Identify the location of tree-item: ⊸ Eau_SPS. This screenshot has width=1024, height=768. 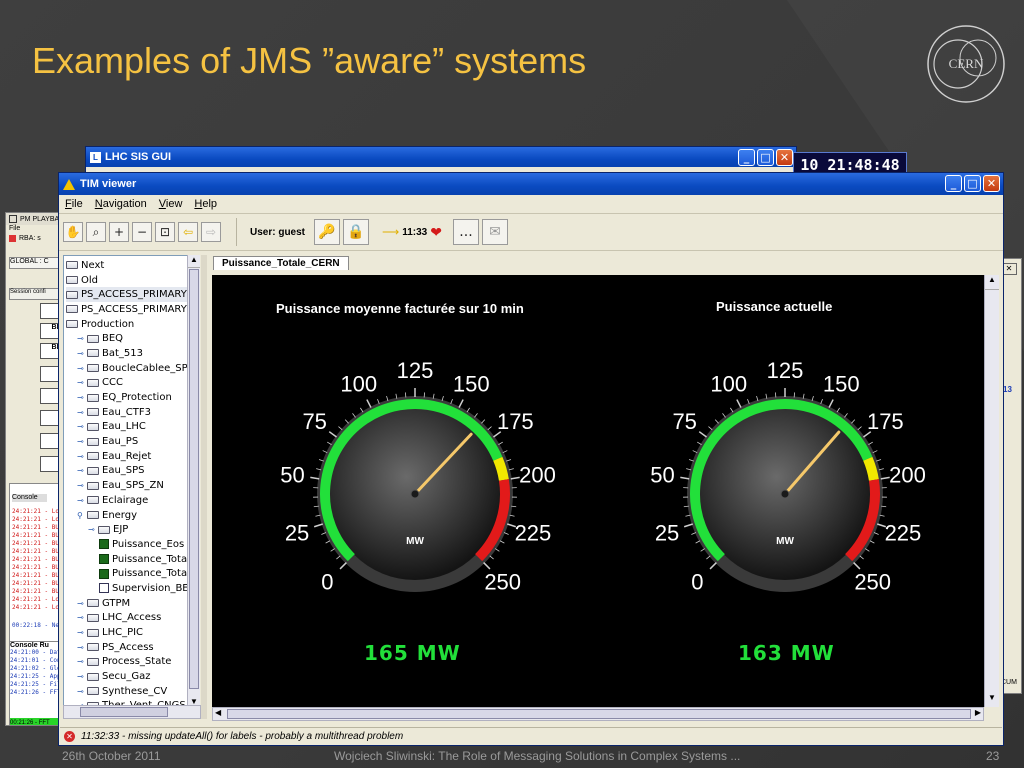
(128, 471).